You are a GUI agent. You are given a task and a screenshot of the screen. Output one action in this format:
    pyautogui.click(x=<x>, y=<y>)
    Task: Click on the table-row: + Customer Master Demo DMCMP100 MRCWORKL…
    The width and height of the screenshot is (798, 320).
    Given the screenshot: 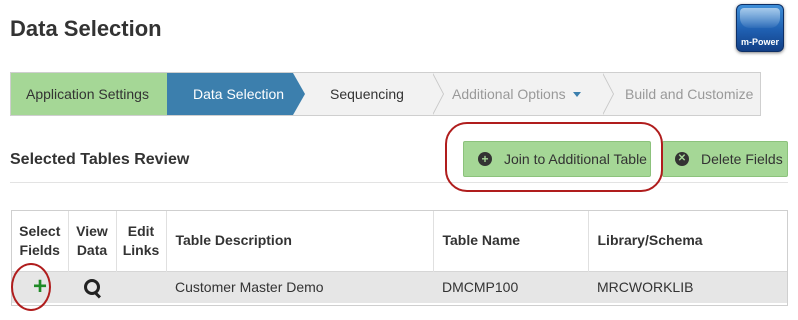 What is the action you would take?
    pyautogui.click(x=399, y=286)
    